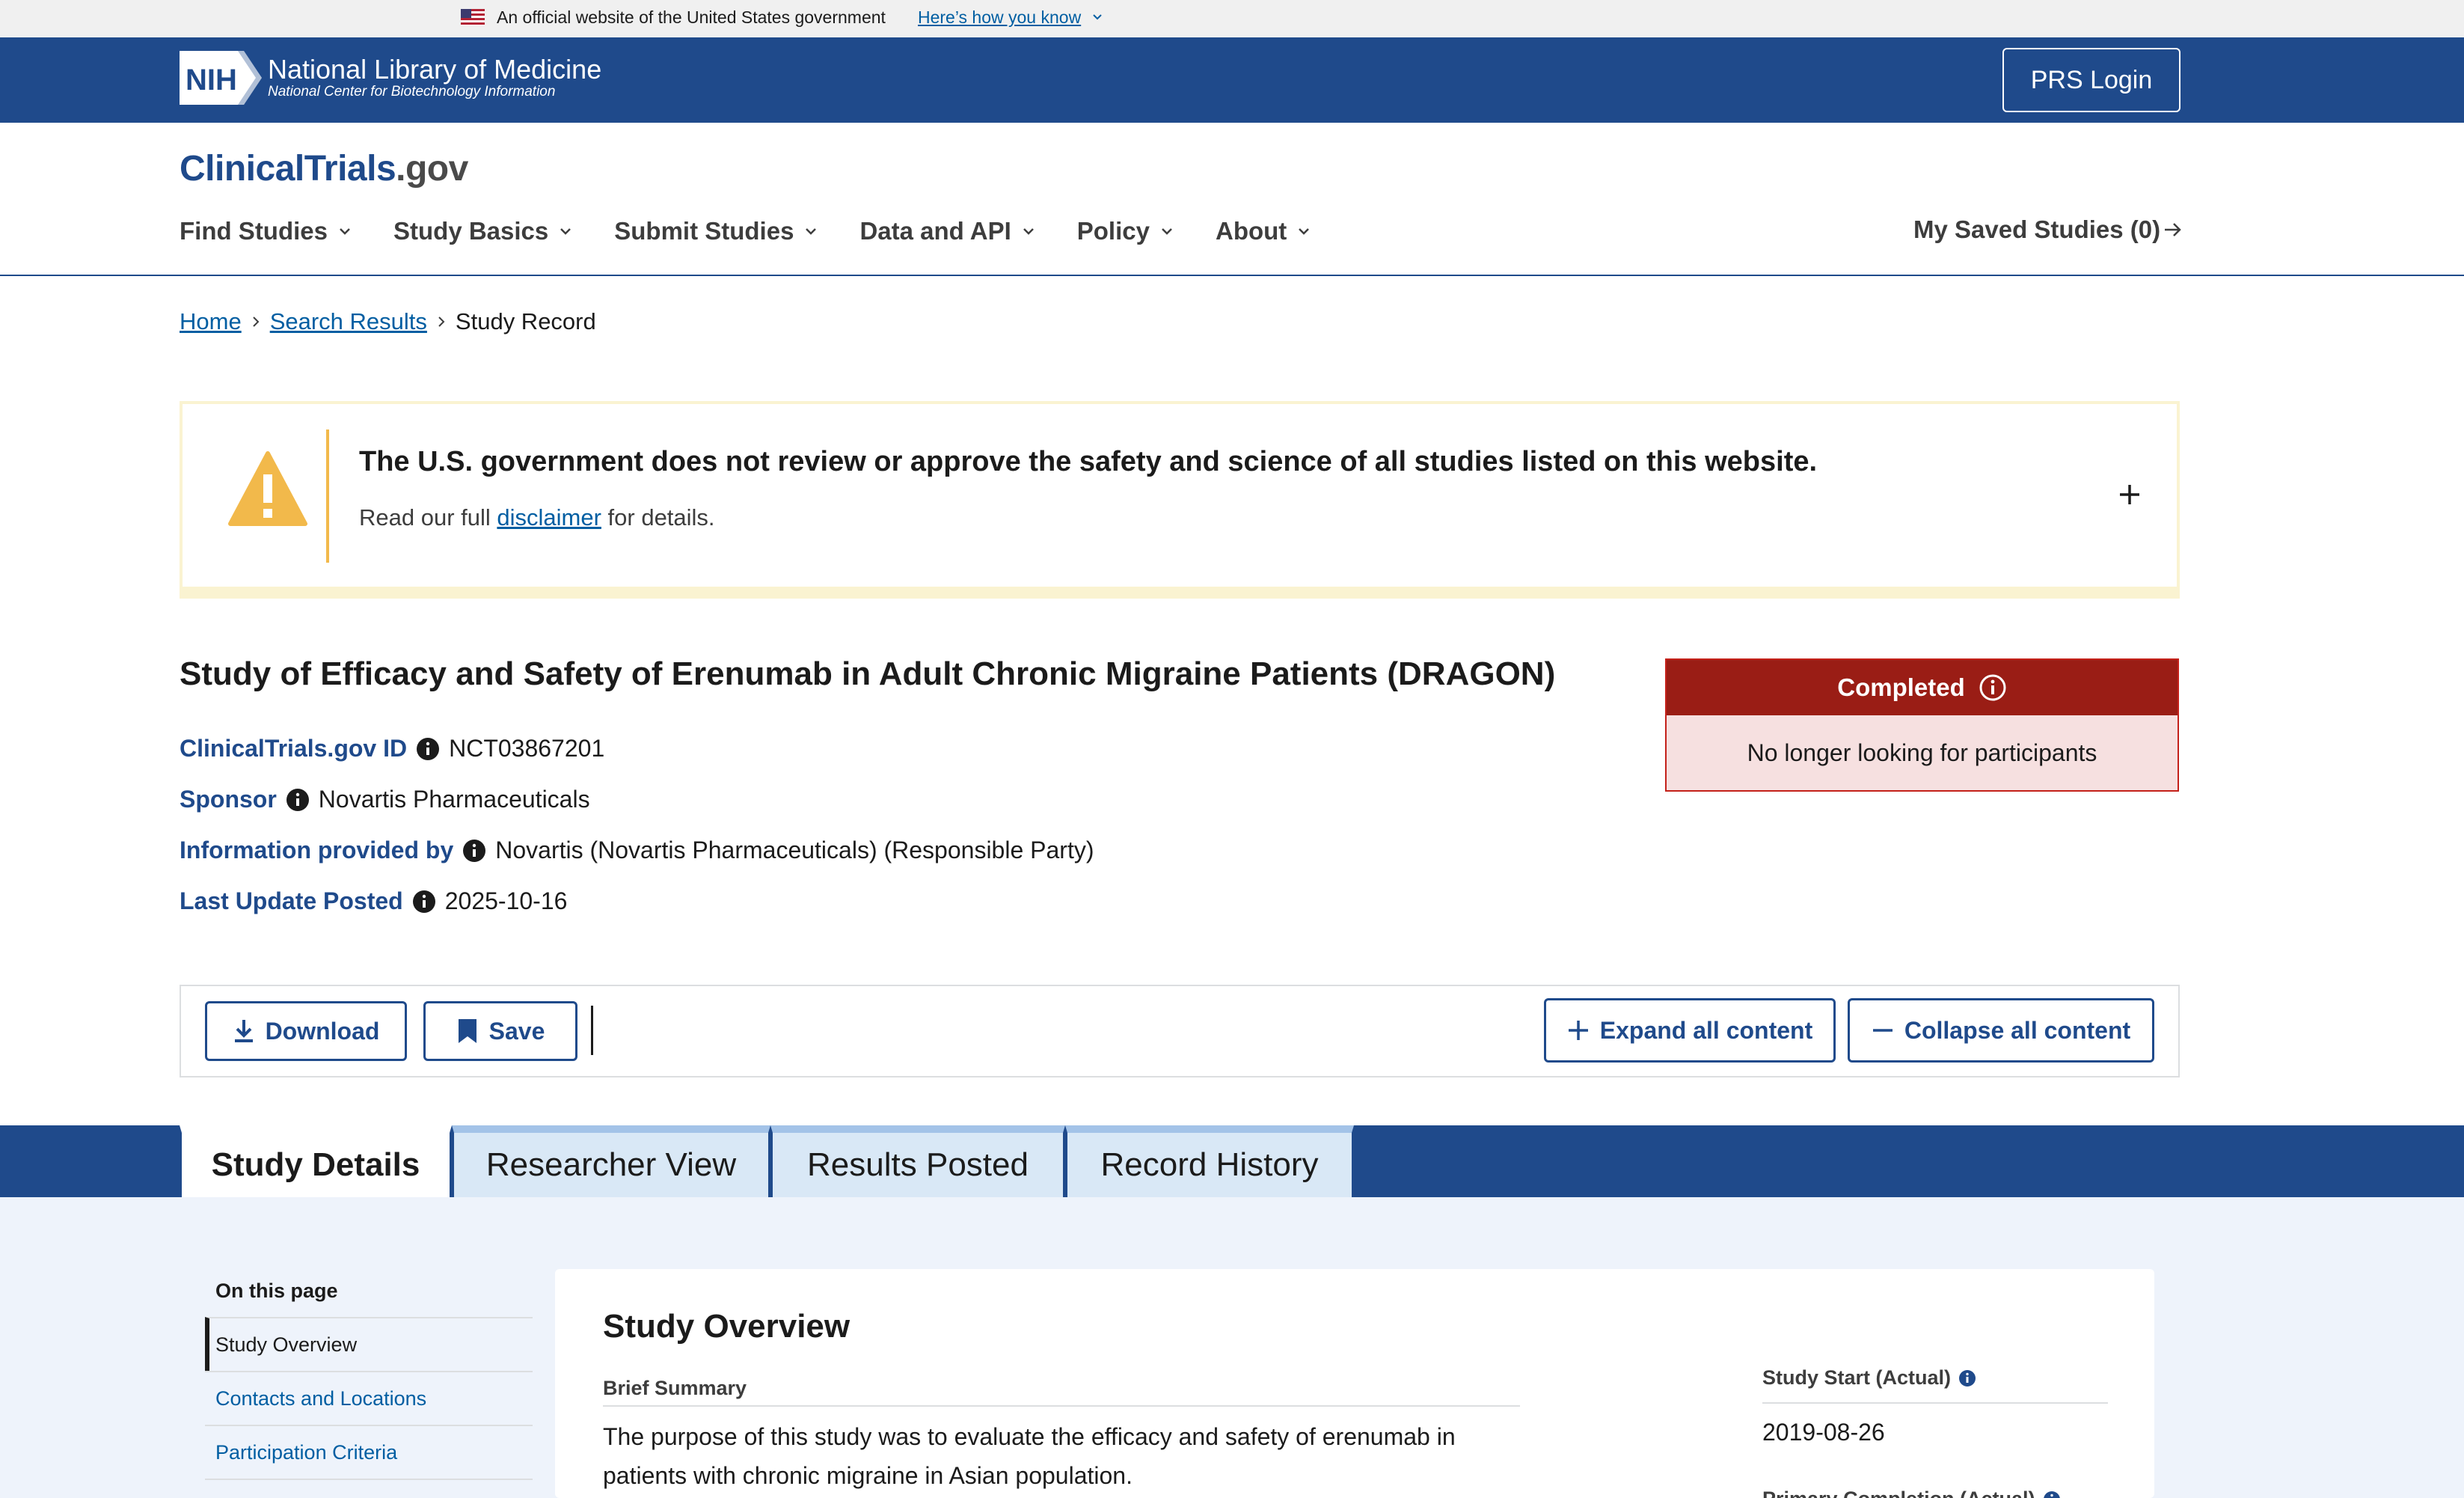 This screenshot has height=1498, width=2464. Describe the element at coordinates (316, 1161) in the screenshot. I see `tab-study-details: Study Details` at that location.